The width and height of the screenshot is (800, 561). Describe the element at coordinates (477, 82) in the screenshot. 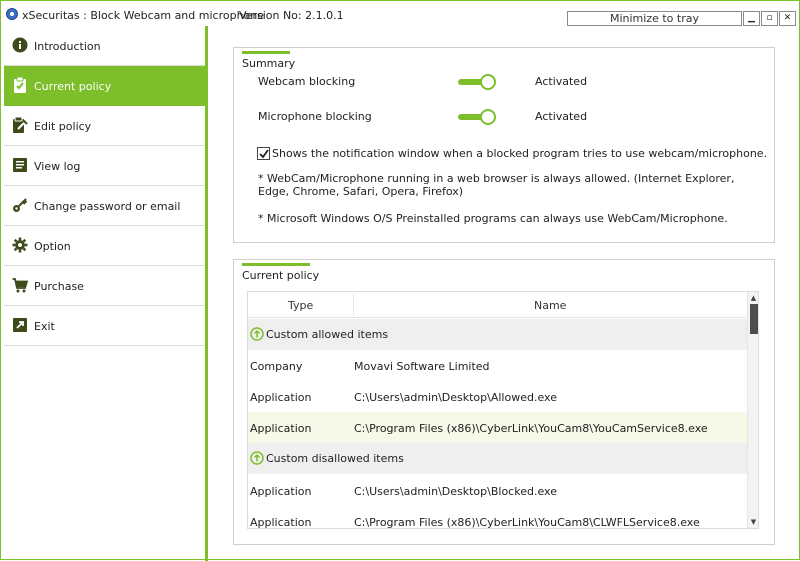

I see `webcam-blocking-toggle` at that location.